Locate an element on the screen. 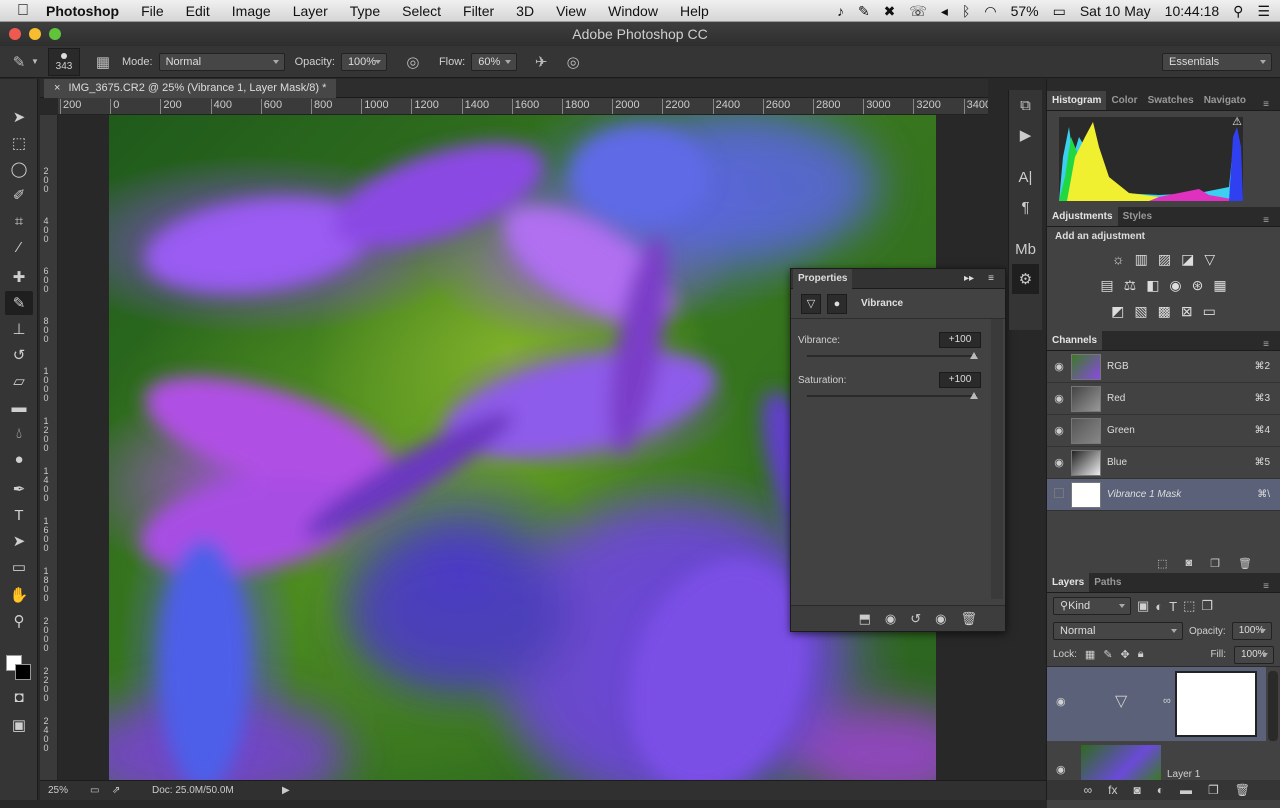 The width and height of the screenshot is (1280, 808). hand-tool-icon: ✋ is located at coordinates (19, 595).